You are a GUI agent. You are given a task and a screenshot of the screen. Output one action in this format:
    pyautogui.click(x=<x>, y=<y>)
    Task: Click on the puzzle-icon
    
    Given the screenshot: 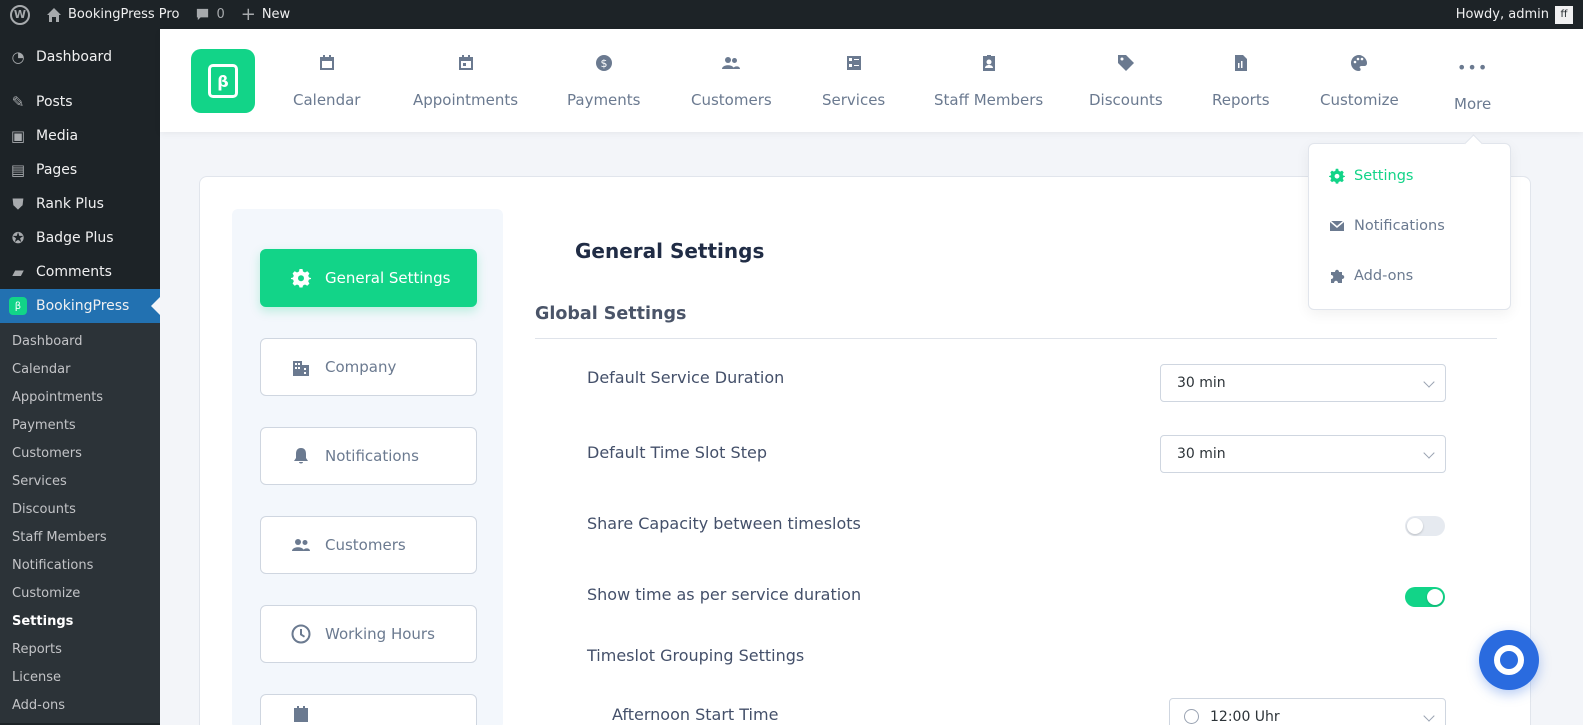 What is the action you would take?
    pyautogui.click(x=1338, y=276)
    